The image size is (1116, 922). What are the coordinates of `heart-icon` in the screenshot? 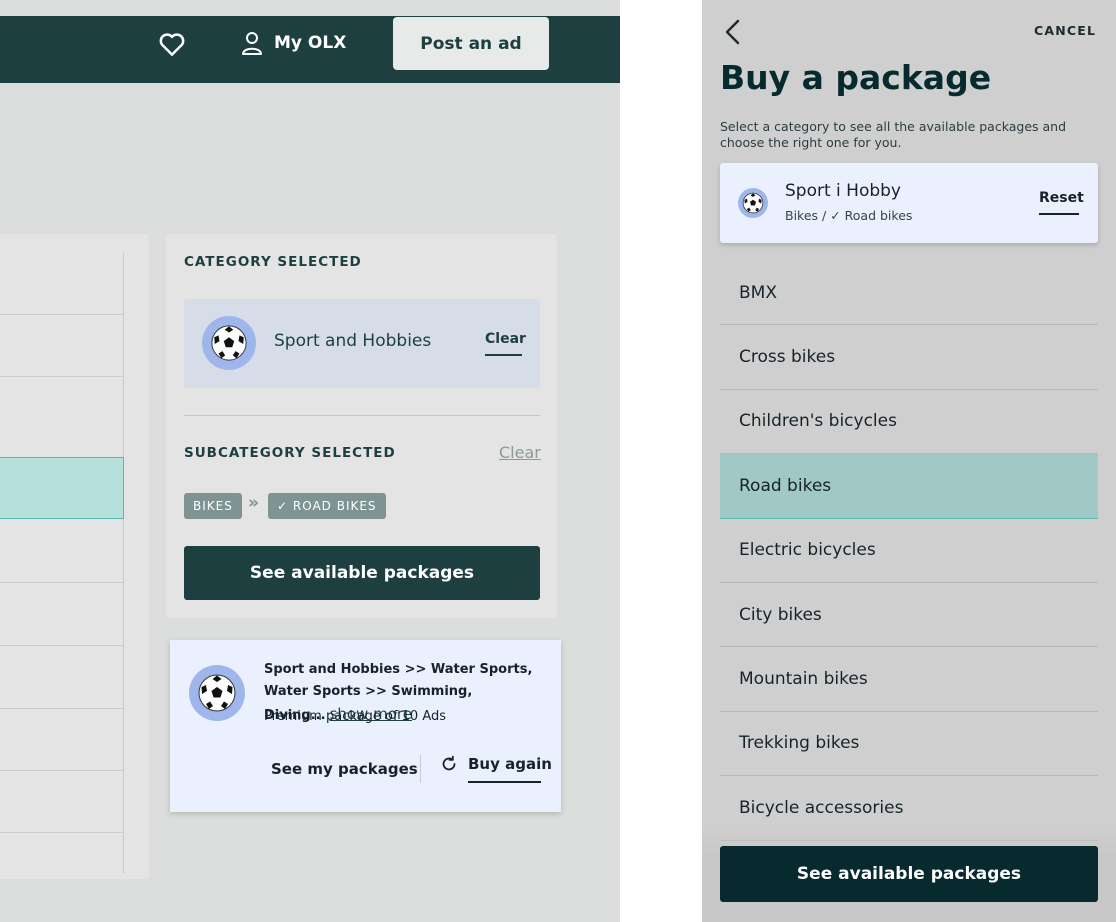 It's located at (172, 44).